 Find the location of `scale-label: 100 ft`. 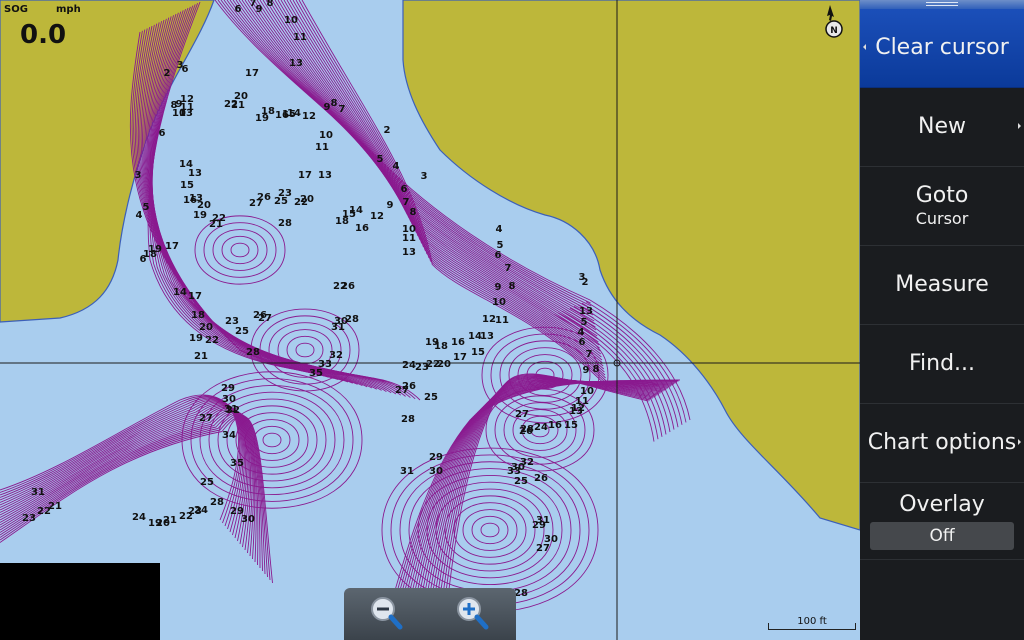

scale-label: 100 ft is located at coordinates (812, 621).